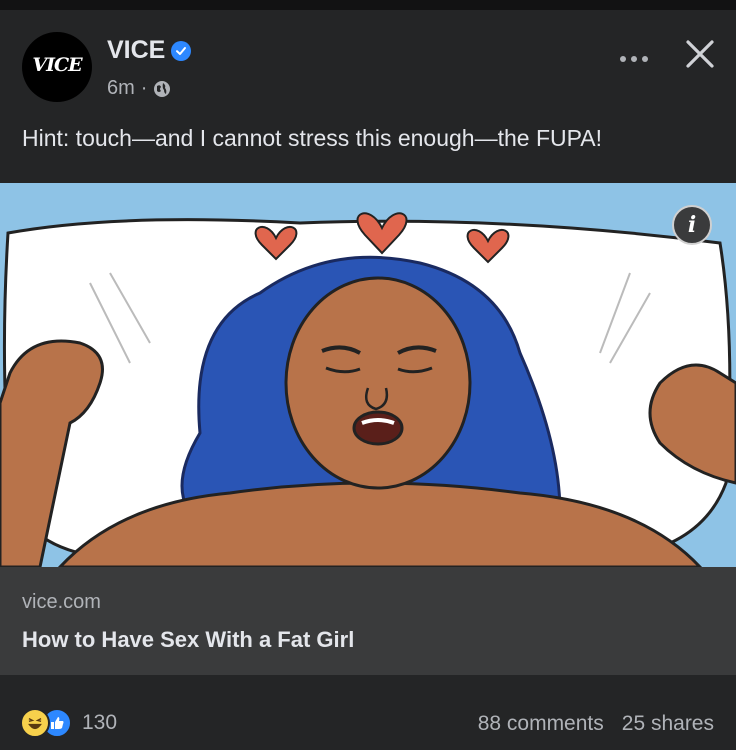 Image resolution: width=736 pixels, height=750 pixels. I want to click on shares-count: 25 shares, so click(668, 724).